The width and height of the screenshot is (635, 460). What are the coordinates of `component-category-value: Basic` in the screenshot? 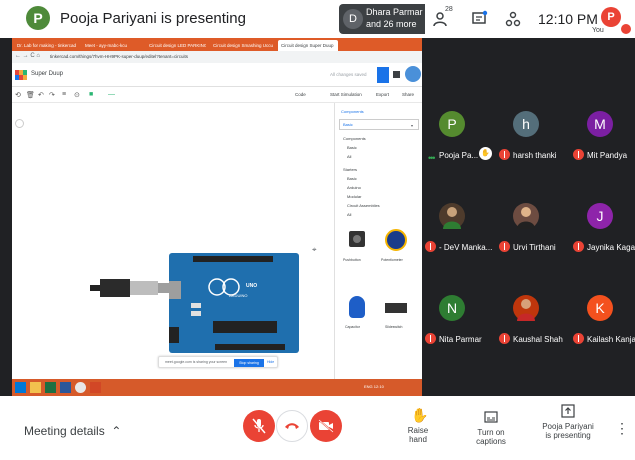 It's located at (348, 124).